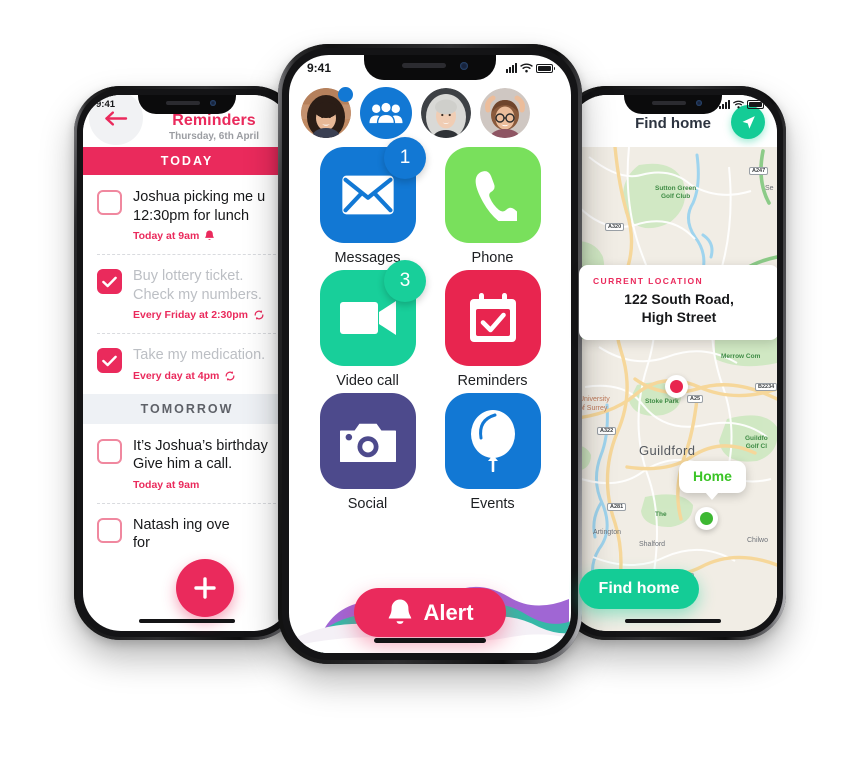 The height and width of the screenshot is (771, 860). What do you see at coordinates (190, 315) in the screenshot?
I see `task-meta-text: Every Friday at 2:30pm` at bounding box center [190, 315].